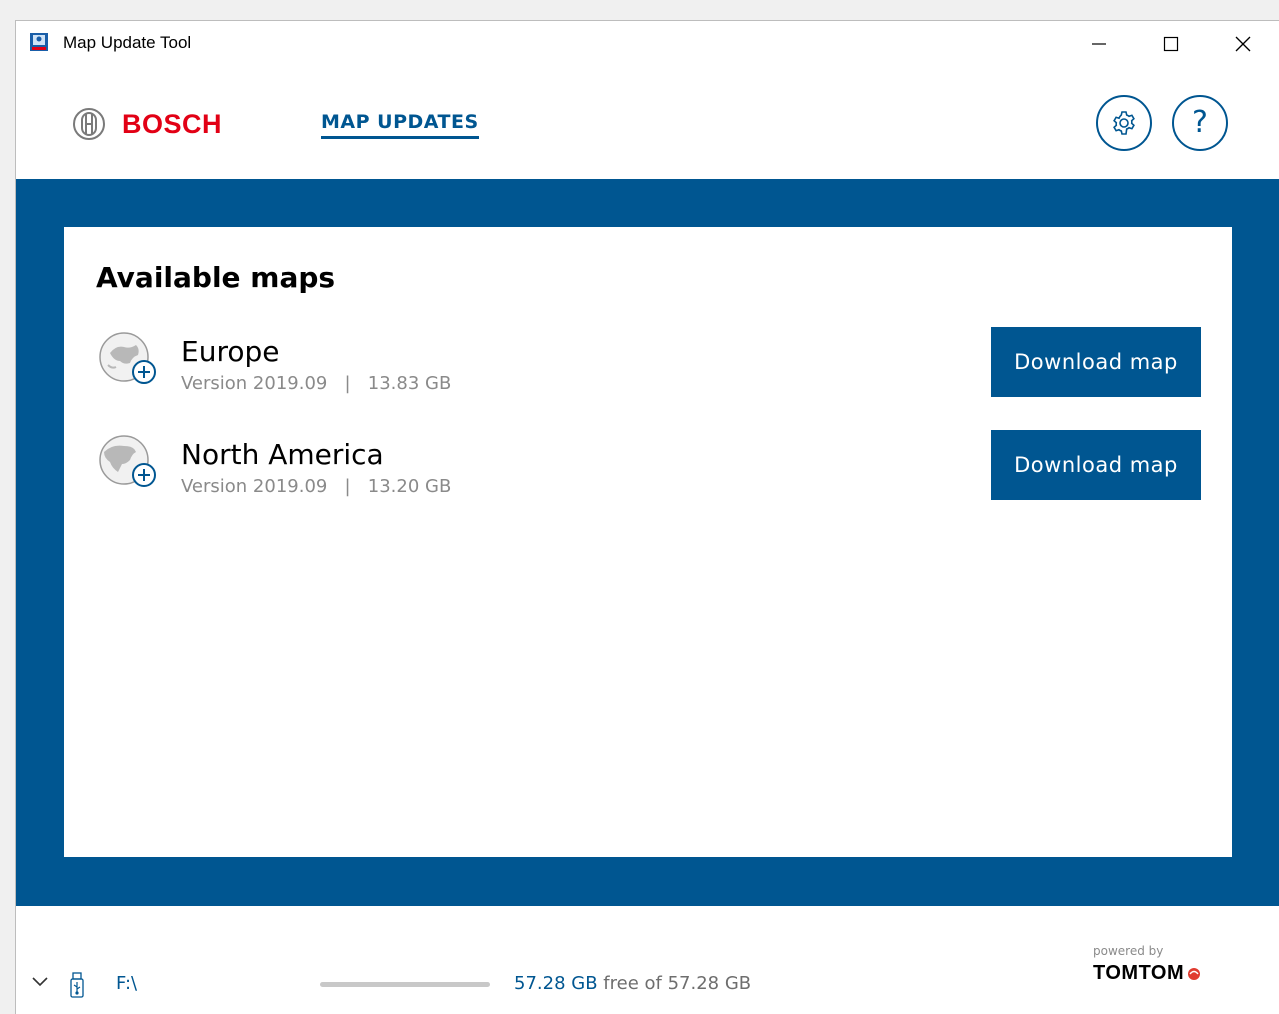 This screenshot has height=1014, width=1279. What do you see at coordinates (647, 123) in the screenshot?
I see `app-header: BOSCH MAP UPDATES ?` at bounding box center [647, 123].